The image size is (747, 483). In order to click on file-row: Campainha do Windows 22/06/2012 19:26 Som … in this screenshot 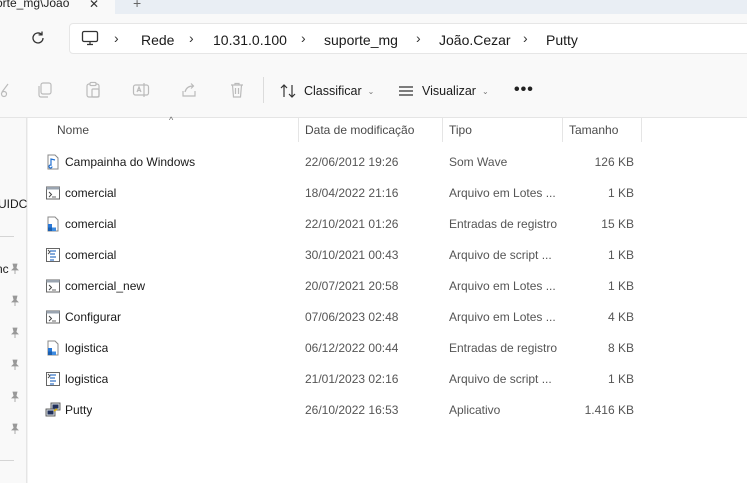, I will do `click(387, 162)`.